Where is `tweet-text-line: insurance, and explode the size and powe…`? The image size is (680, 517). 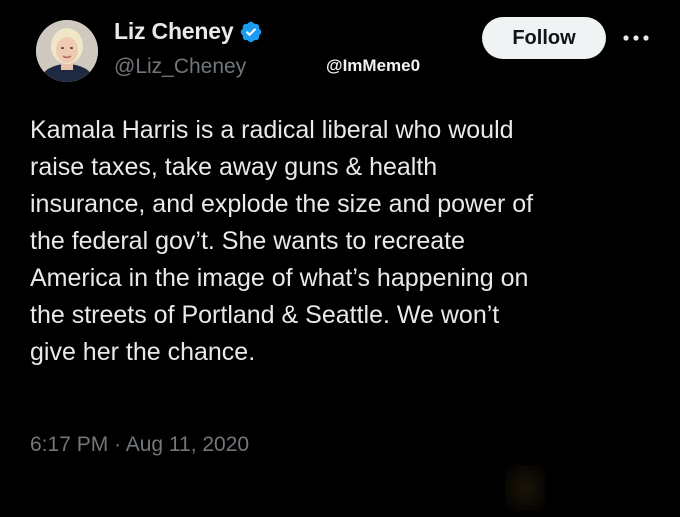
tweet-text-line: insurance, and explode the size and powe… is located at coordinates (282, 204).